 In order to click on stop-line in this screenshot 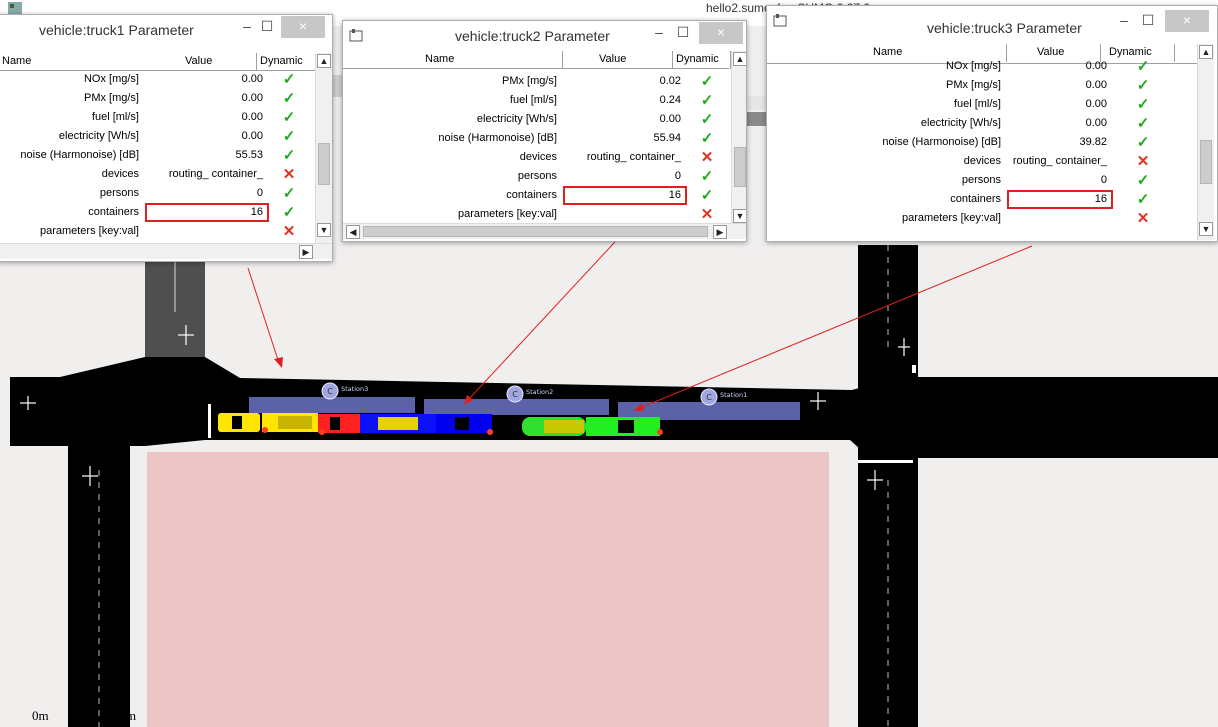, I will do `click(914, 369)`.